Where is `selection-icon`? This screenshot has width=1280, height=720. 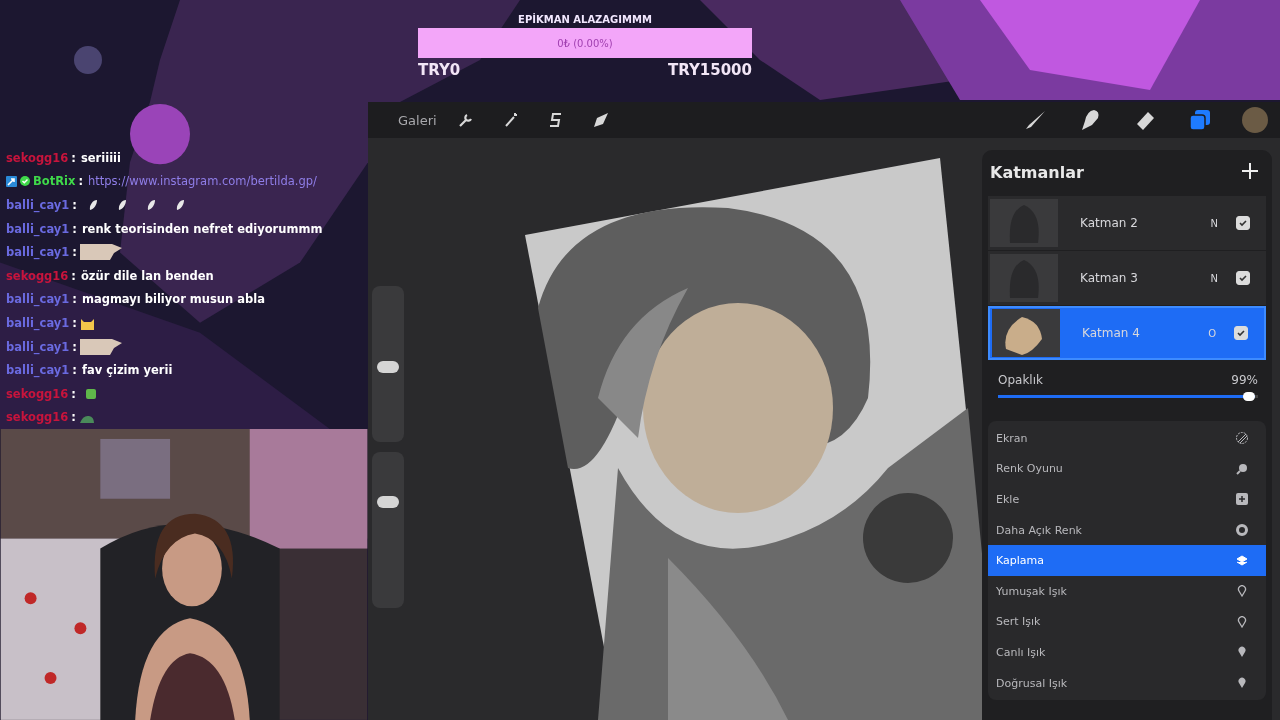
selection-icon is located at coordinates (555, 120).